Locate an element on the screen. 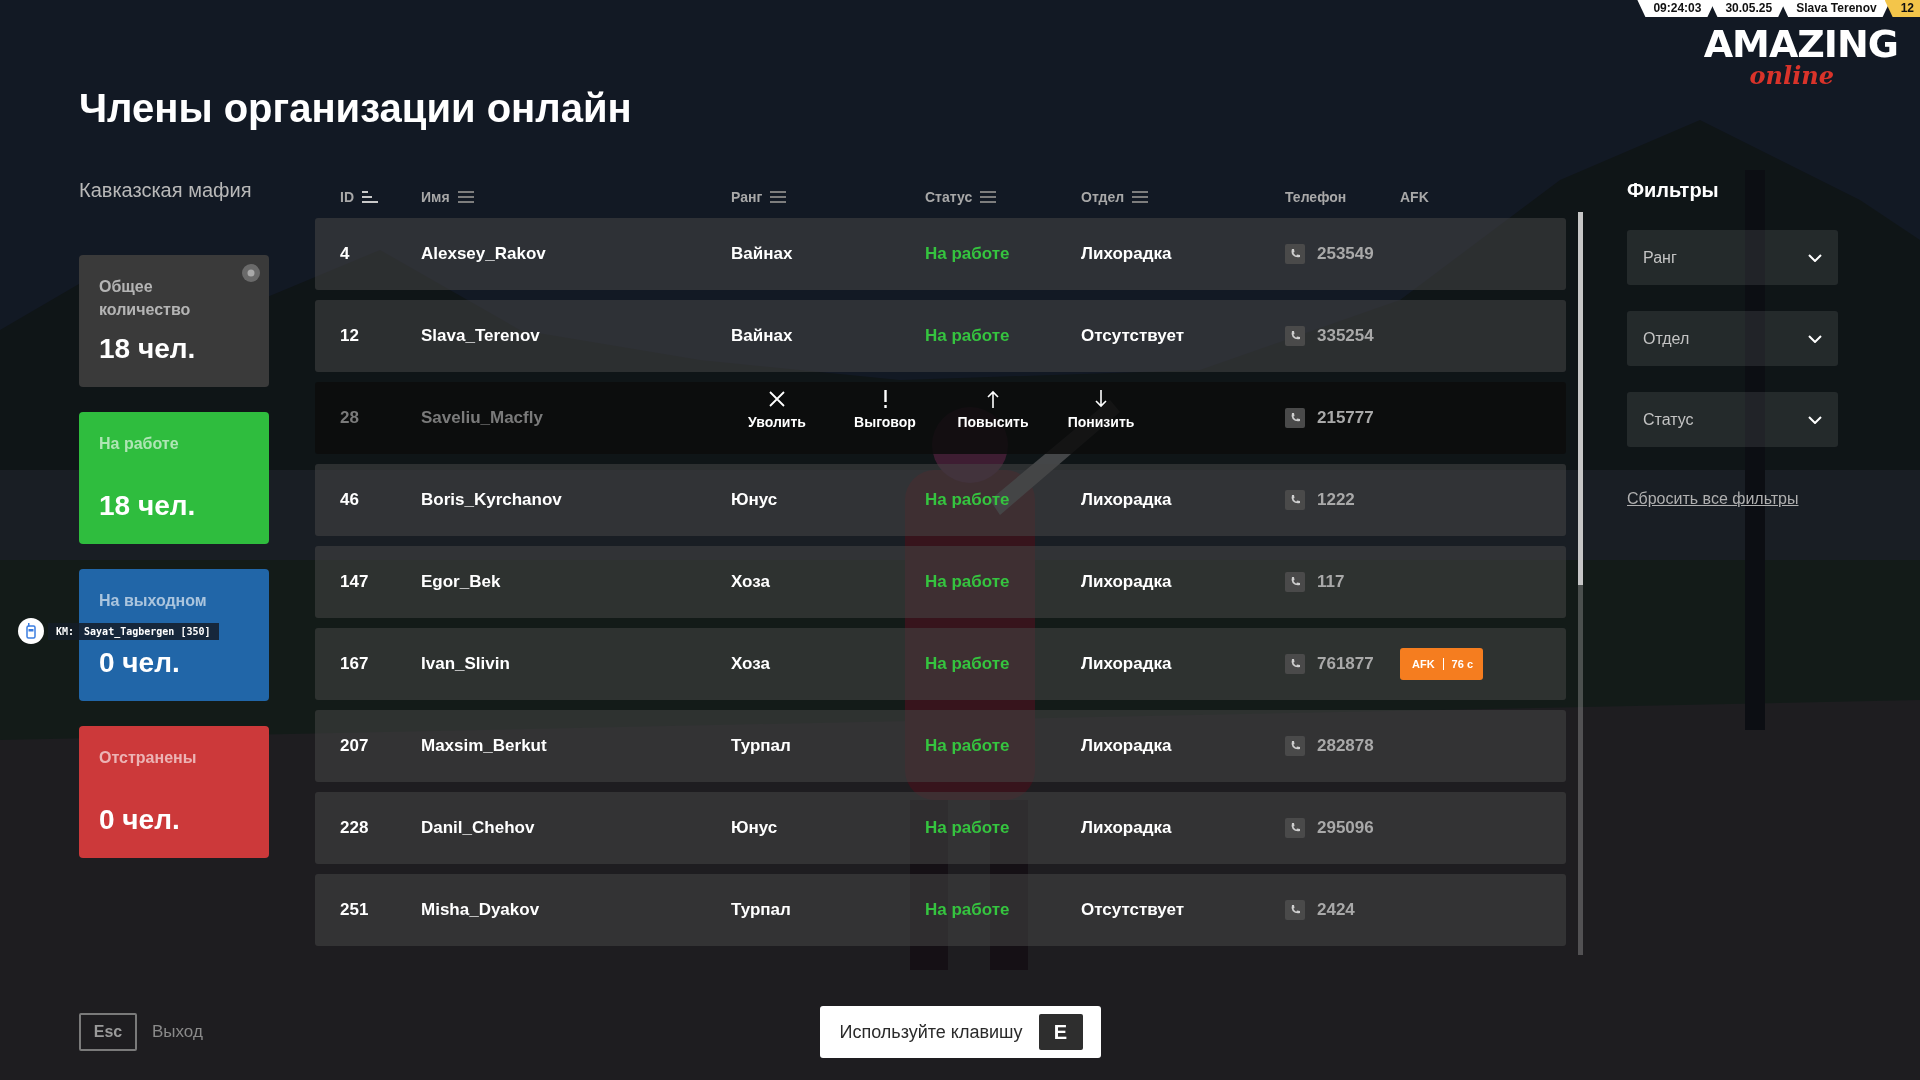 Image resolution: width=1920 pixels, height=1080 pixels. dropdown-label: Статус is located at coordinates (1668, 419).